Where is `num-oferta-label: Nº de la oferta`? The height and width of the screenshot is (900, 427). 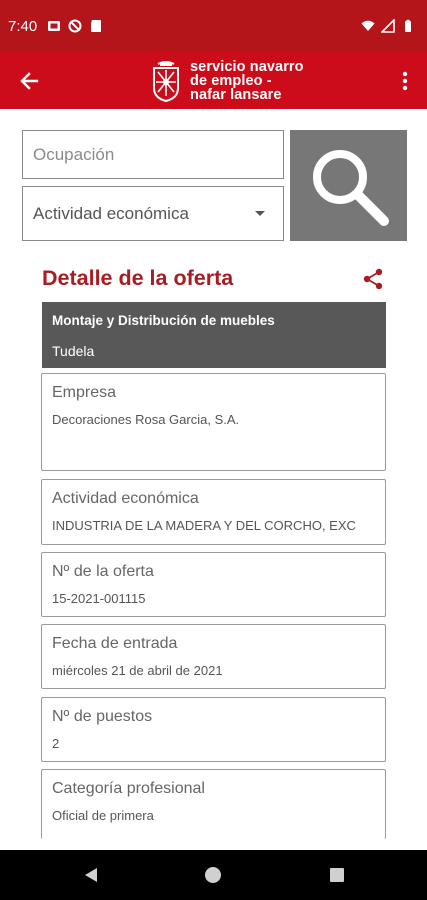 num-oferta-label: Nº de la oferta is located at coordinates (103, 571).